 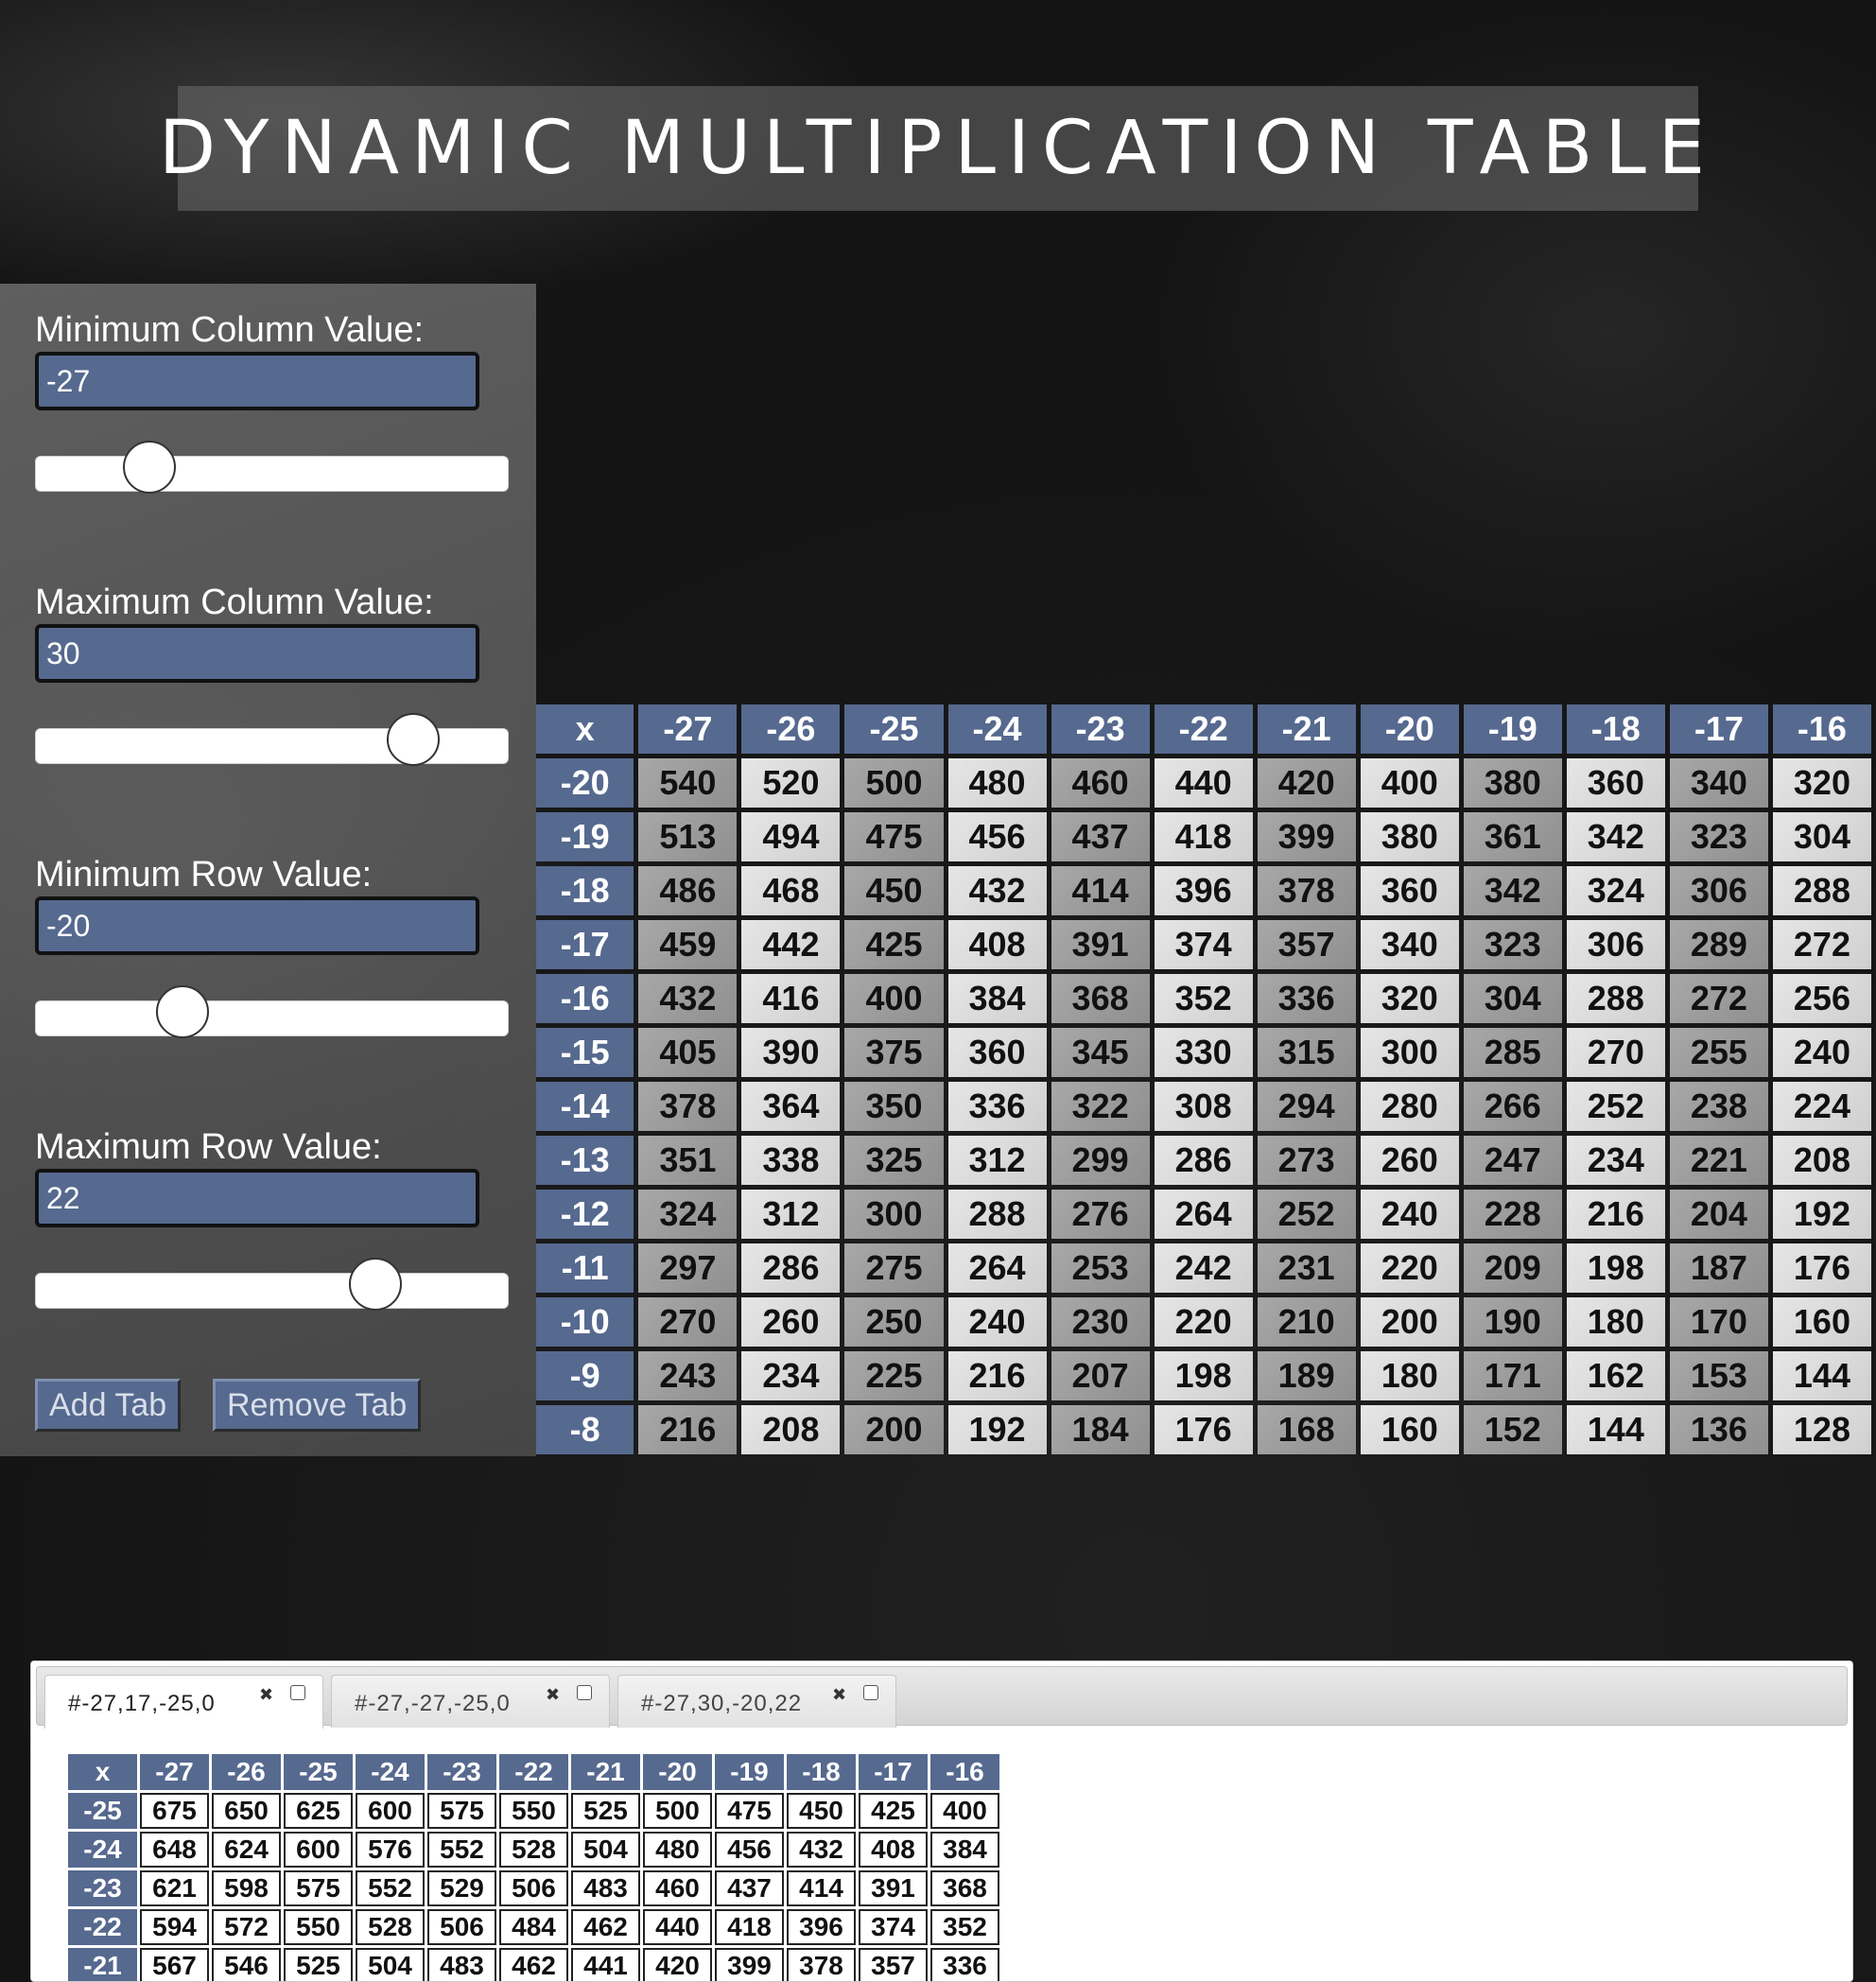 I want to click on table-cell: 312, so click(x=791, y=1215).